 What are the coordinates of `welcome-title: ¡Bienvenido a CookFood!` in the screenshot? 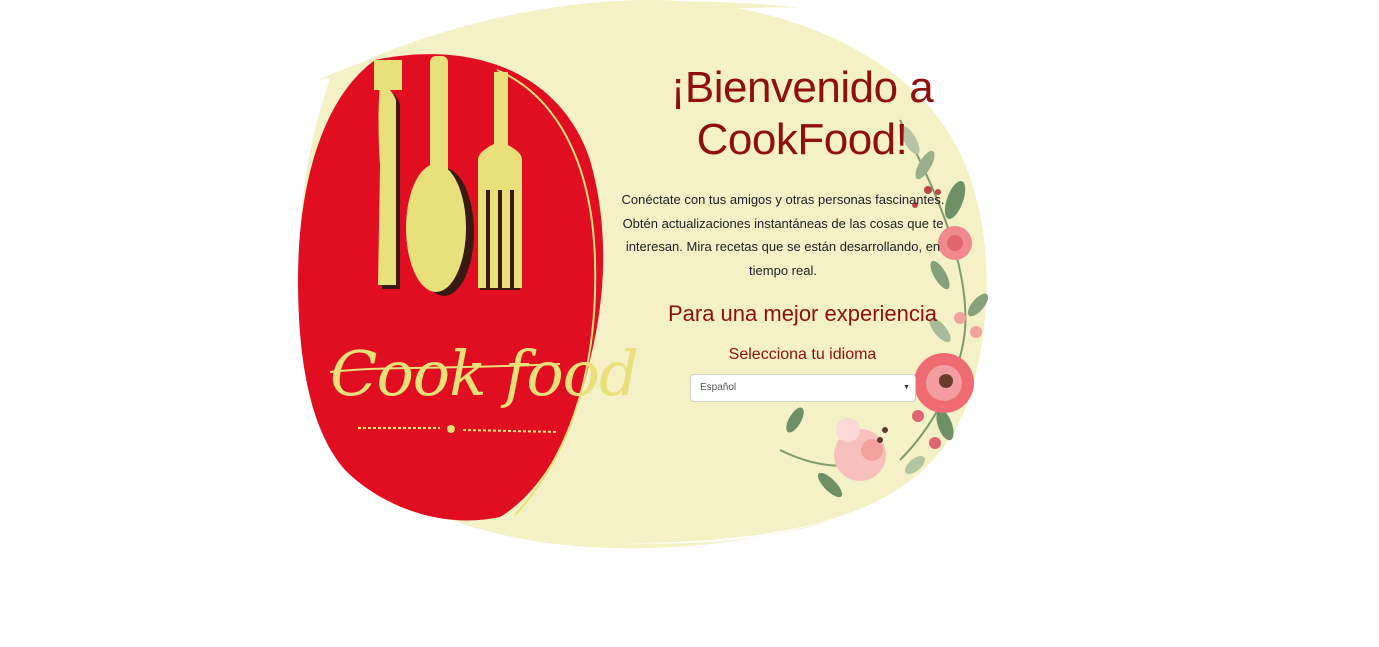 It's located at (802, 114).